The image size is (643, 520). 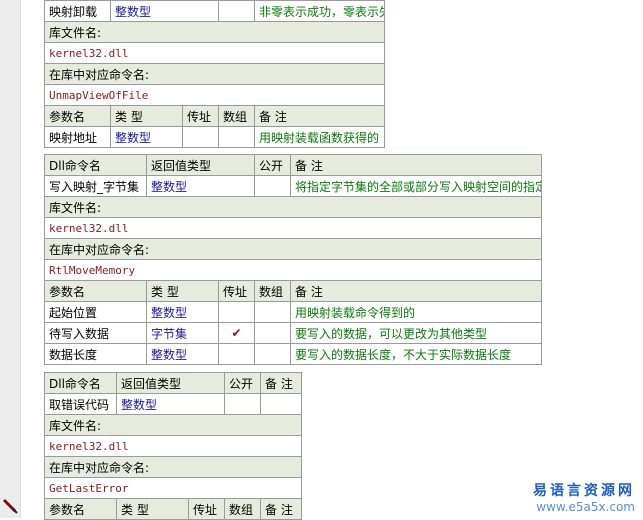 I want to click on dll-row: 取错误代码 整数型, so click(x=173, y=404).